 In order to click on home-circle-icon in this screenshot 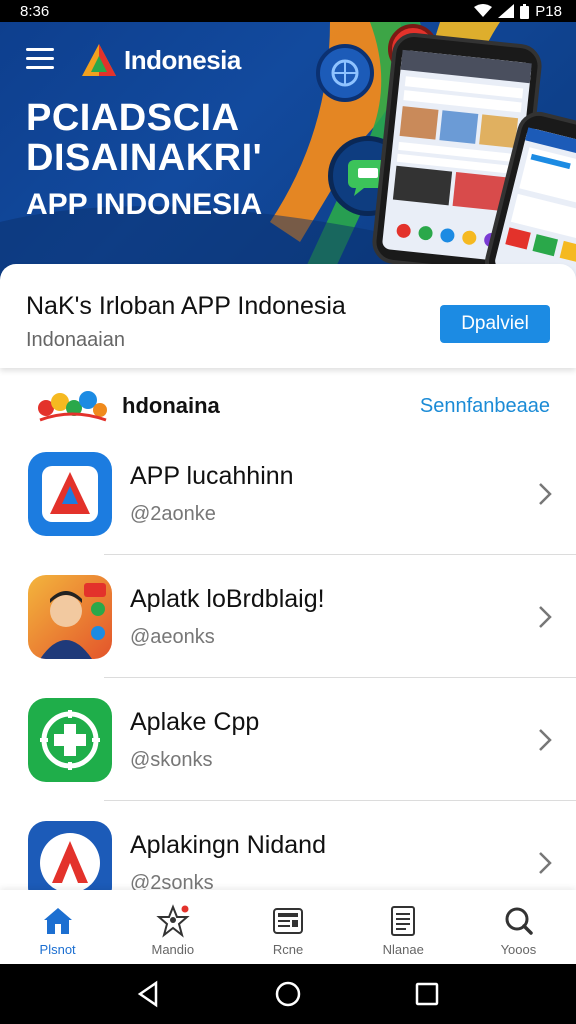, I will do `click(288, 994)`.